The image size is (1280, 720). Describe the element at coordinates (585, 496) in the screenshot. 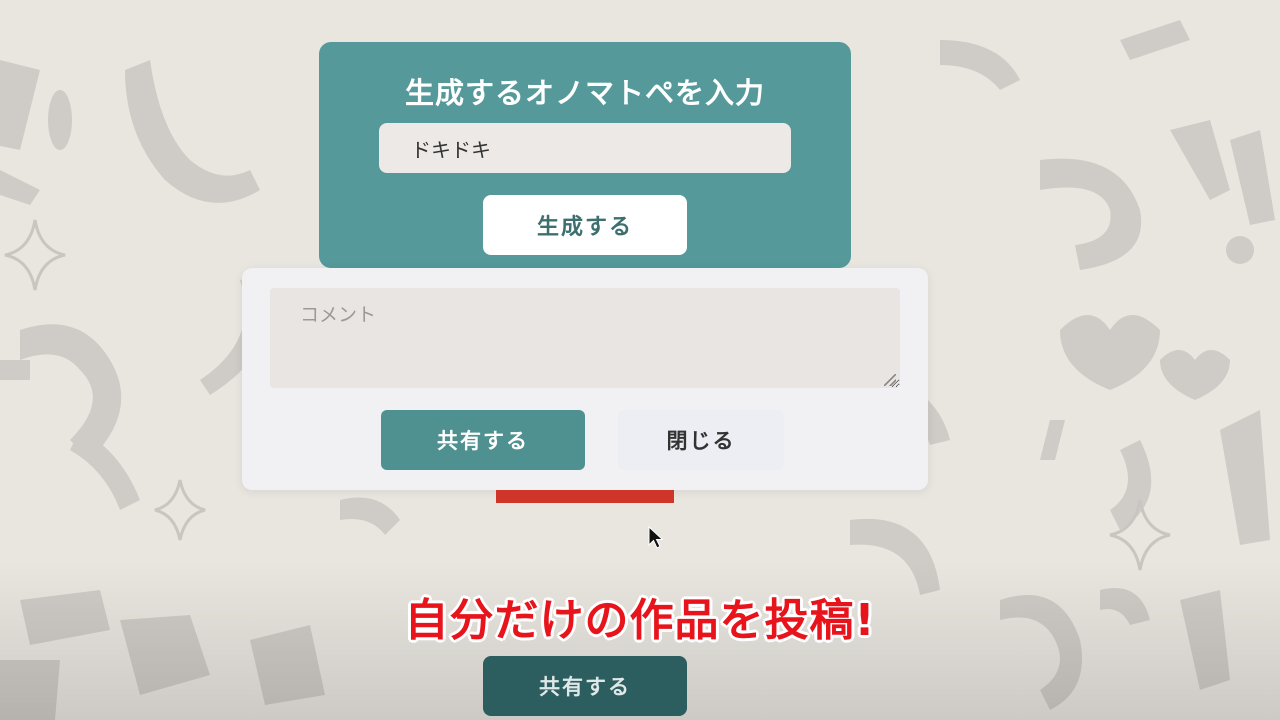

I see `red-accent-bar` at that location.